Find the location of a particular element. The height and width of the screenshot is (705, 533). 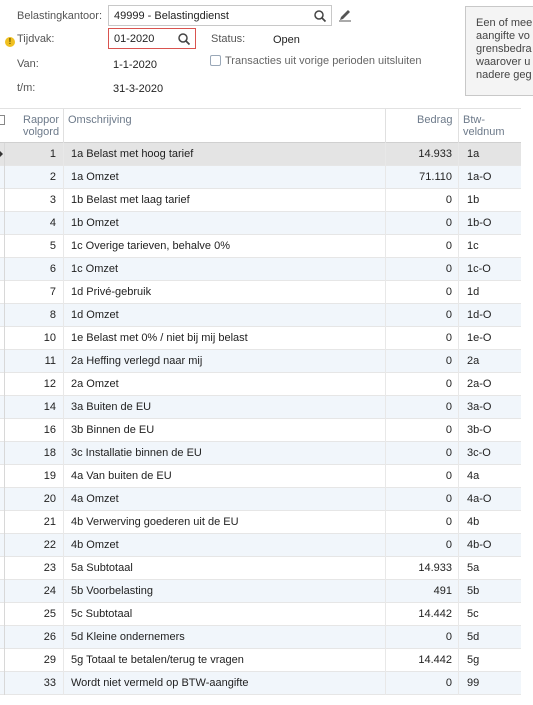

row-description: 1d Privé-gebruik is located at coordinates (111, 292).